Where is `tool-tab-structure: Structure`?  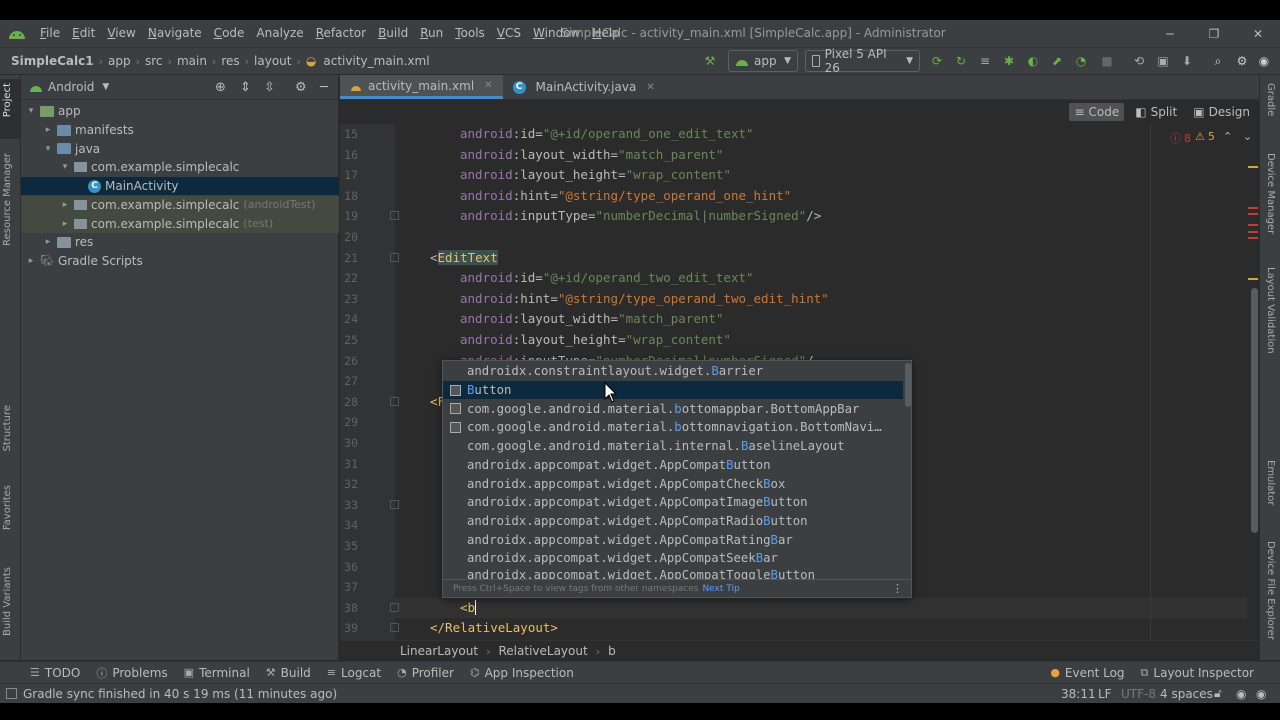 tool-tab-structure: Structure is located at coordinates (7, 428).